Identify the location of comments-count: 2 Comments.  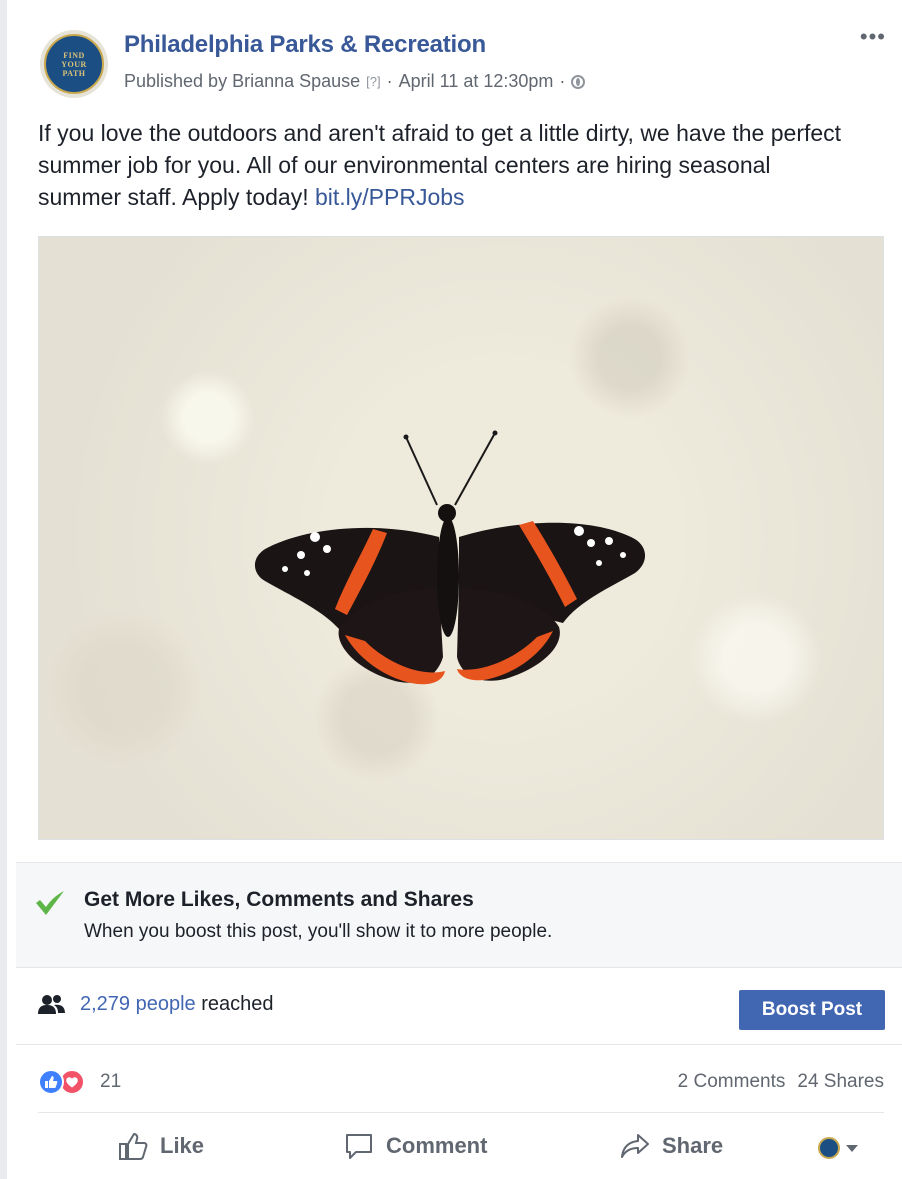
(732, 1082).